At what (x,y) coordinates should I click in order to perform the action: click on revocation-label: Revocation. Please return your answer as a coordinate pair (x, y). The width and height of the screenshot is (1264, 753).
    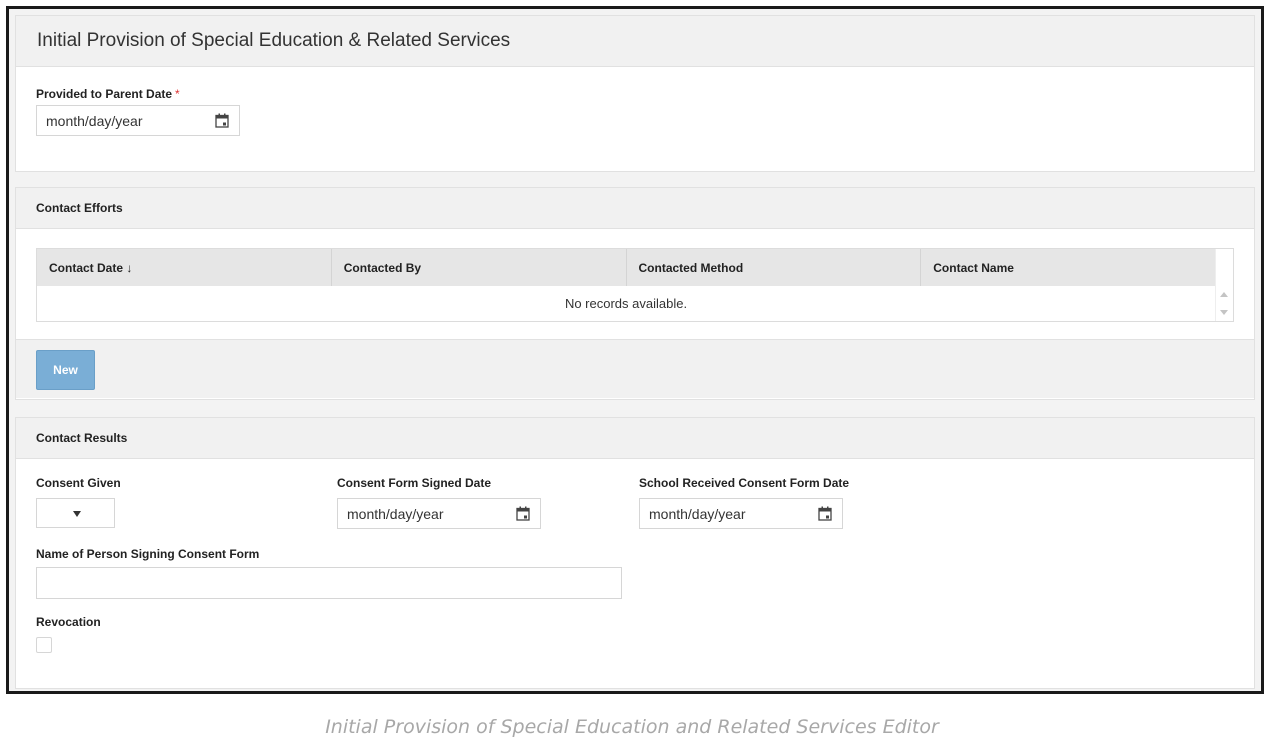
    Looking at the image, I should click on (68, 622).